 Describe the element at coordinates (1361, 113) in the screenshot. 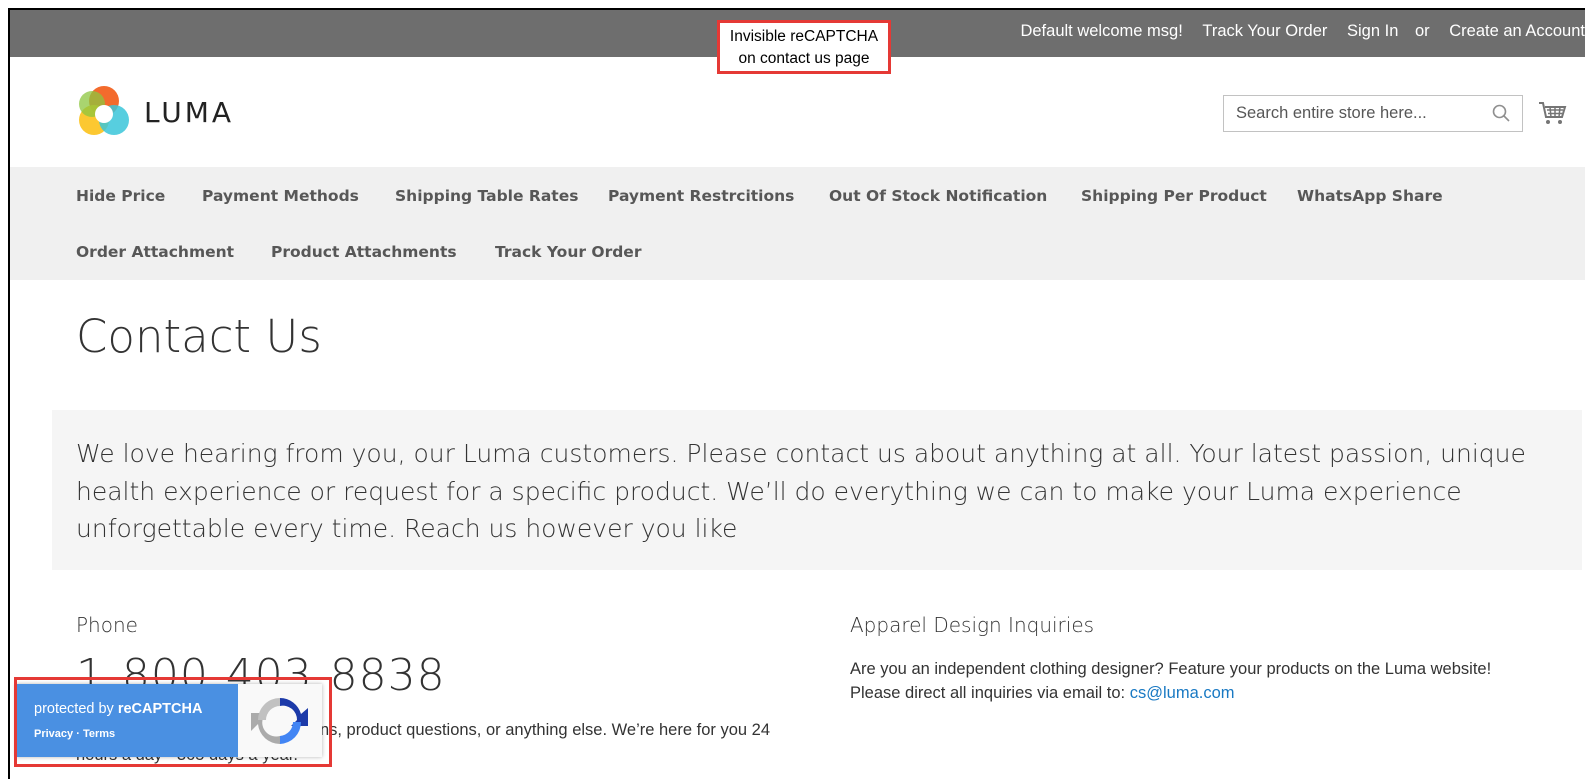

I see `search-input` at that location.